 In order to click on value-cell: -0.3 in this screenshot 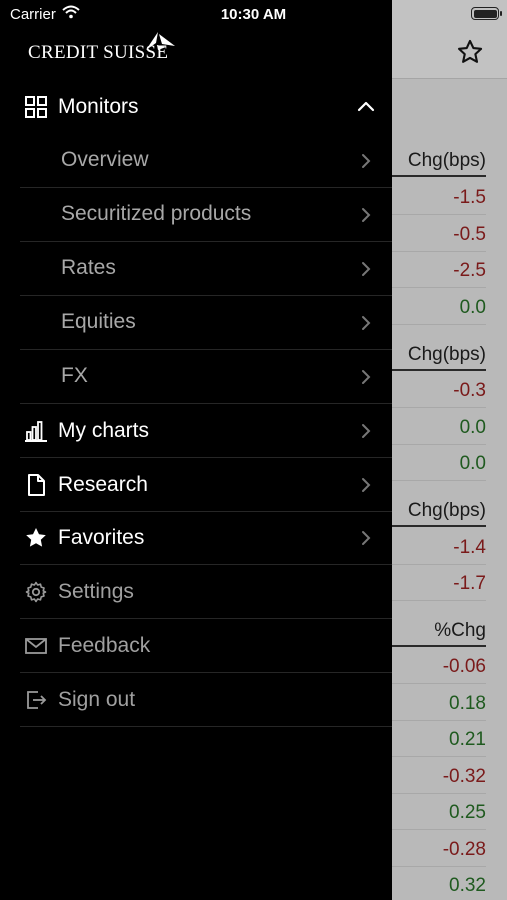, I will do `click(439, 390)`.